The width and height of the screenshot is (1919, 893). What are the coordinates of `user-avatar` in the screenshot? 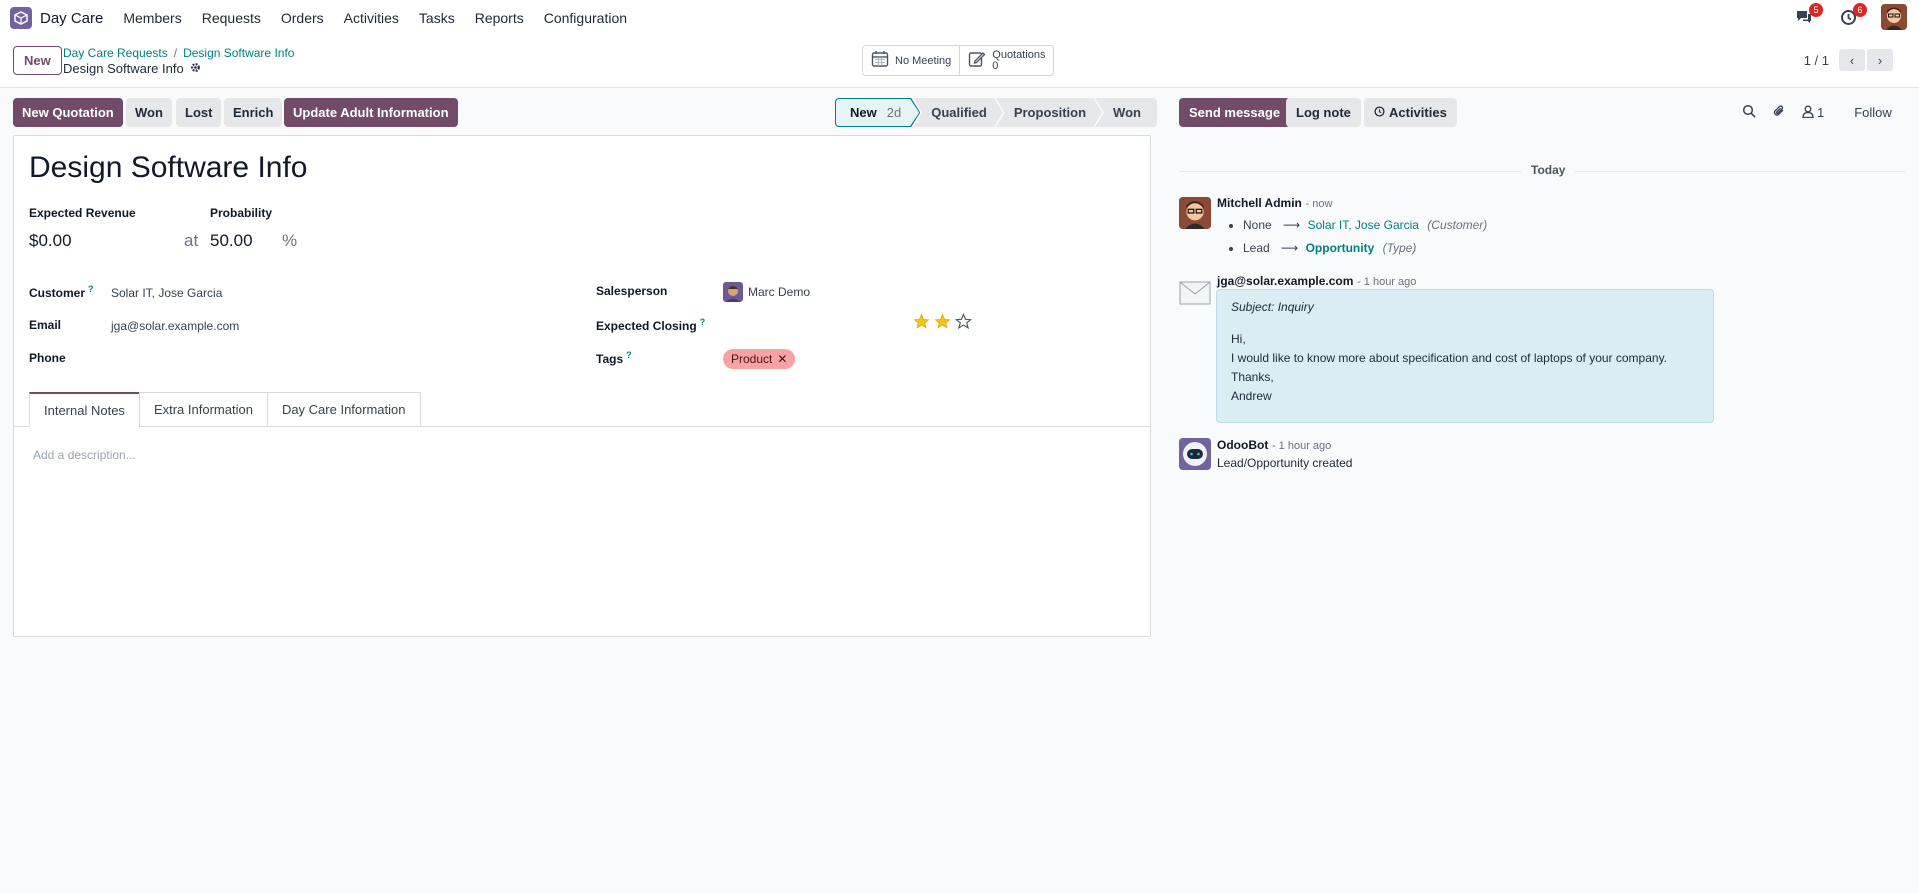 It's located at (1894, 17).